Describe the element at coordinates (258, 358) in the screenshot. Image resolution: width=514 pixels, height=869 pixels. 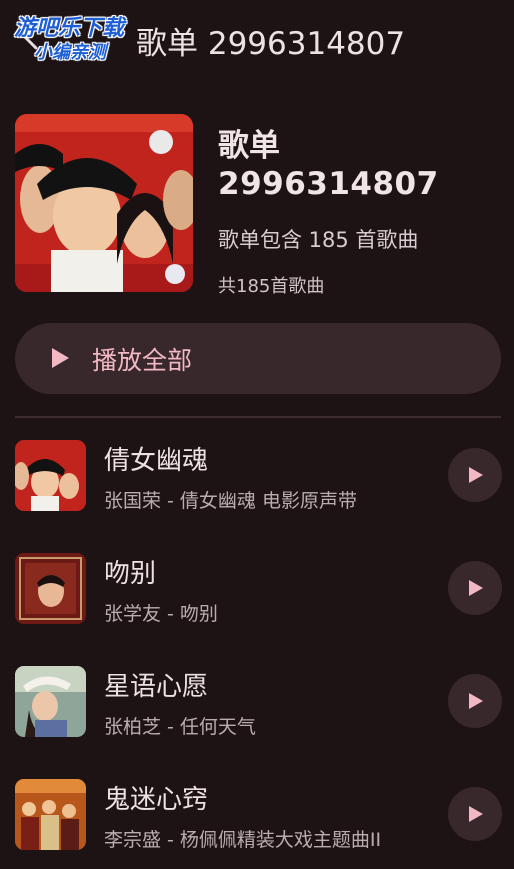
I see `play-all-button: 播放全部` at that location.